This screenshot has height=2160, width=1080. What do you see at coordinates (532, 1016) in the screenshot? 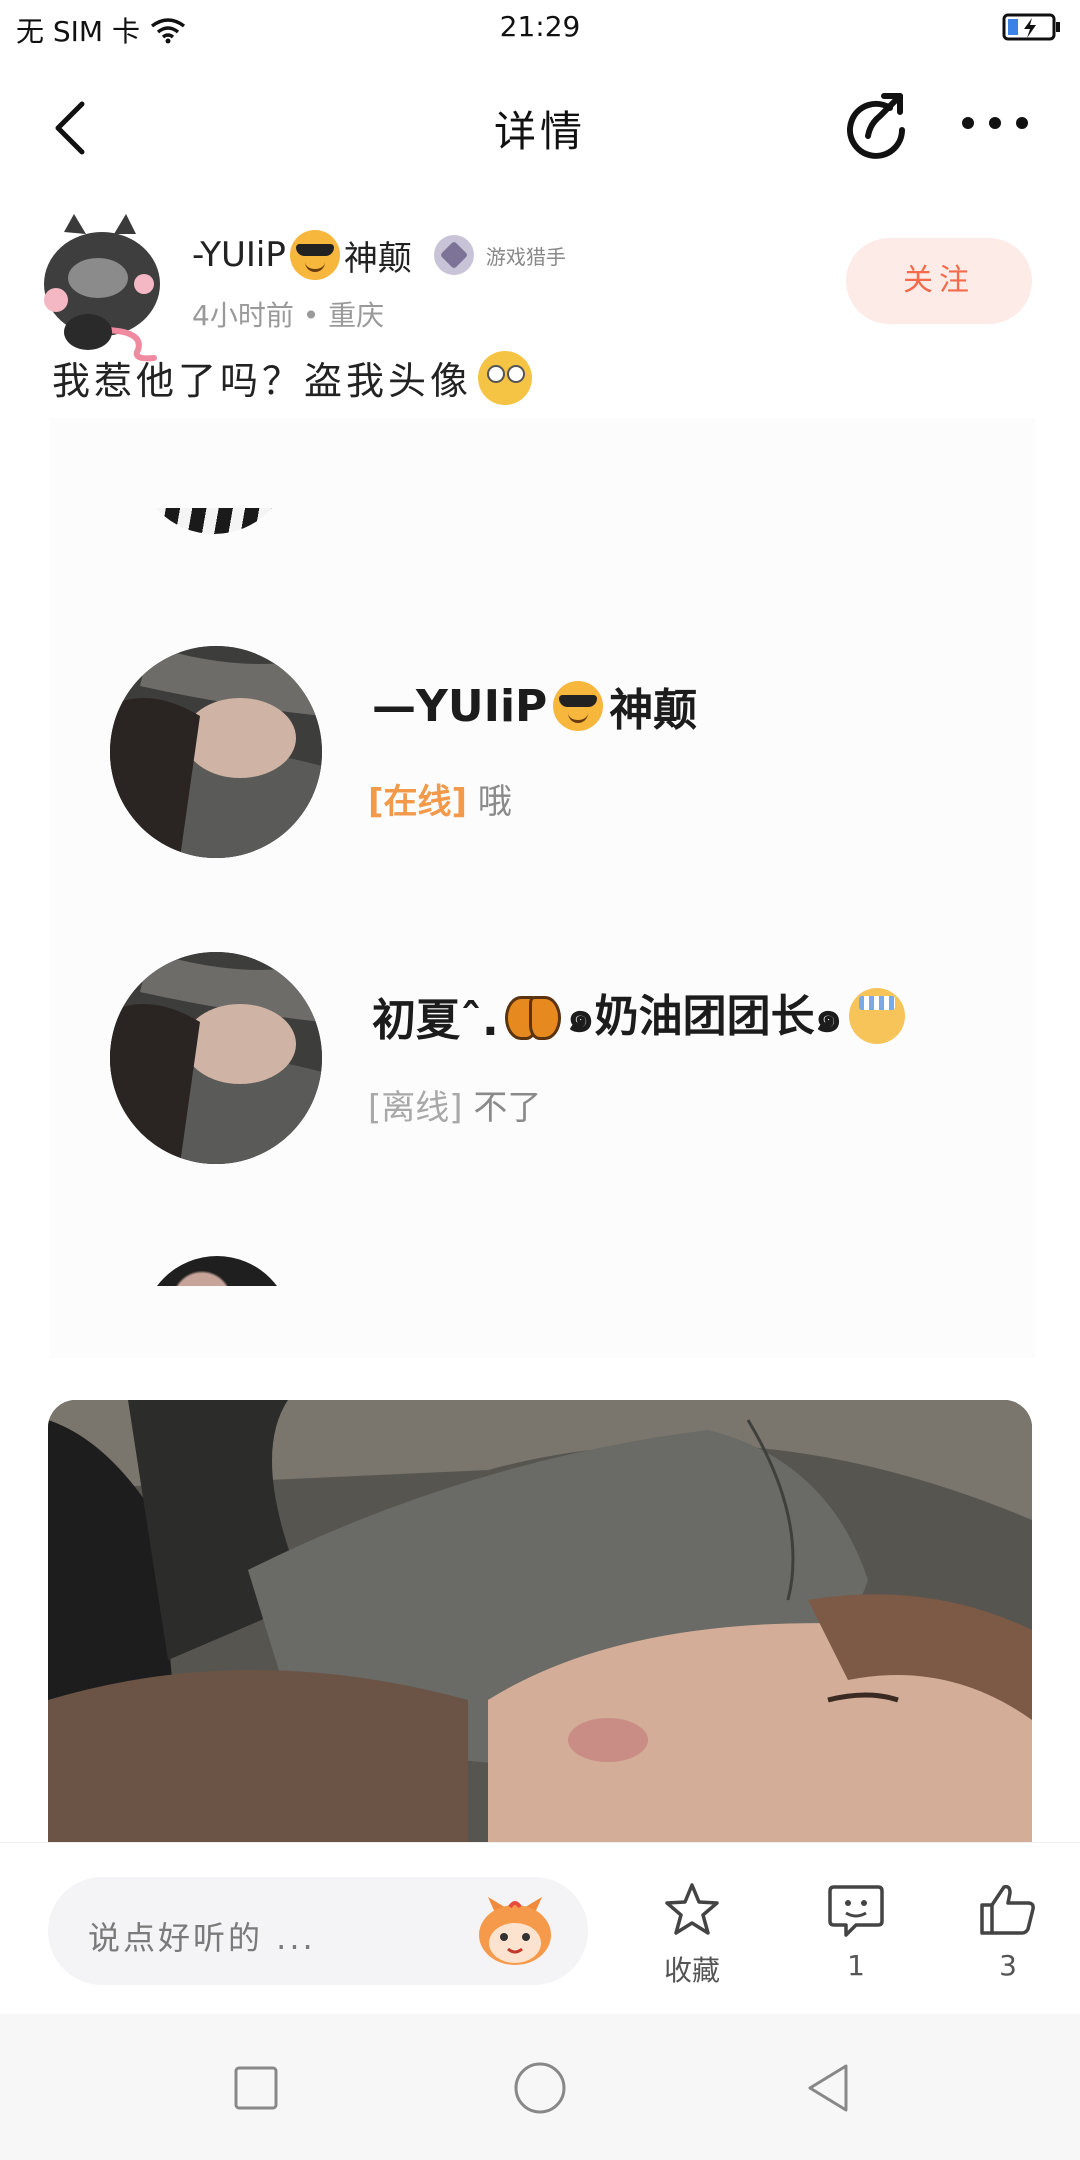
I see `butterfly-emoji-icon` at bounding box center [532, 1016].